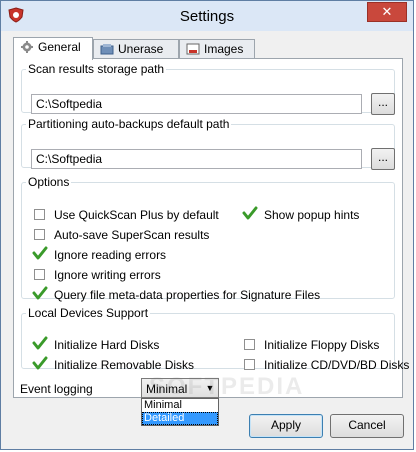 This screenshot has width=416, height=452. What do you see at coordinates (316, 345) in the screenshot?
I see `init-floppy-disks-option: Initialize Floppy Disks` at bounding box center [316, 345].